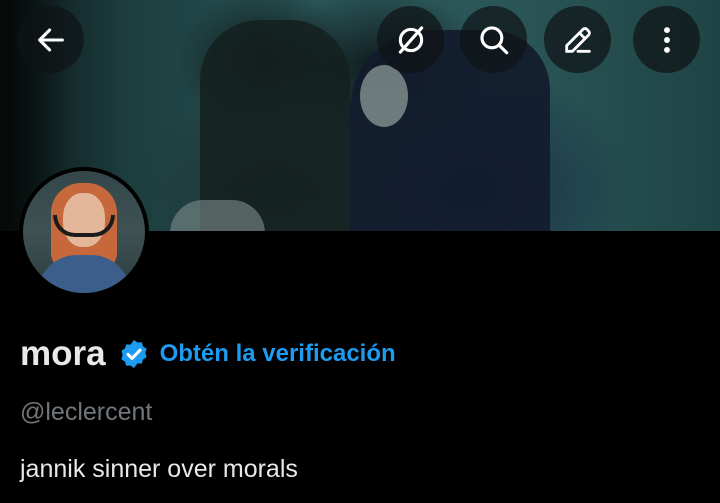  Describe the element at coordinates (450, 130) in the screenshot. I see `banner-figure-right` at that location.